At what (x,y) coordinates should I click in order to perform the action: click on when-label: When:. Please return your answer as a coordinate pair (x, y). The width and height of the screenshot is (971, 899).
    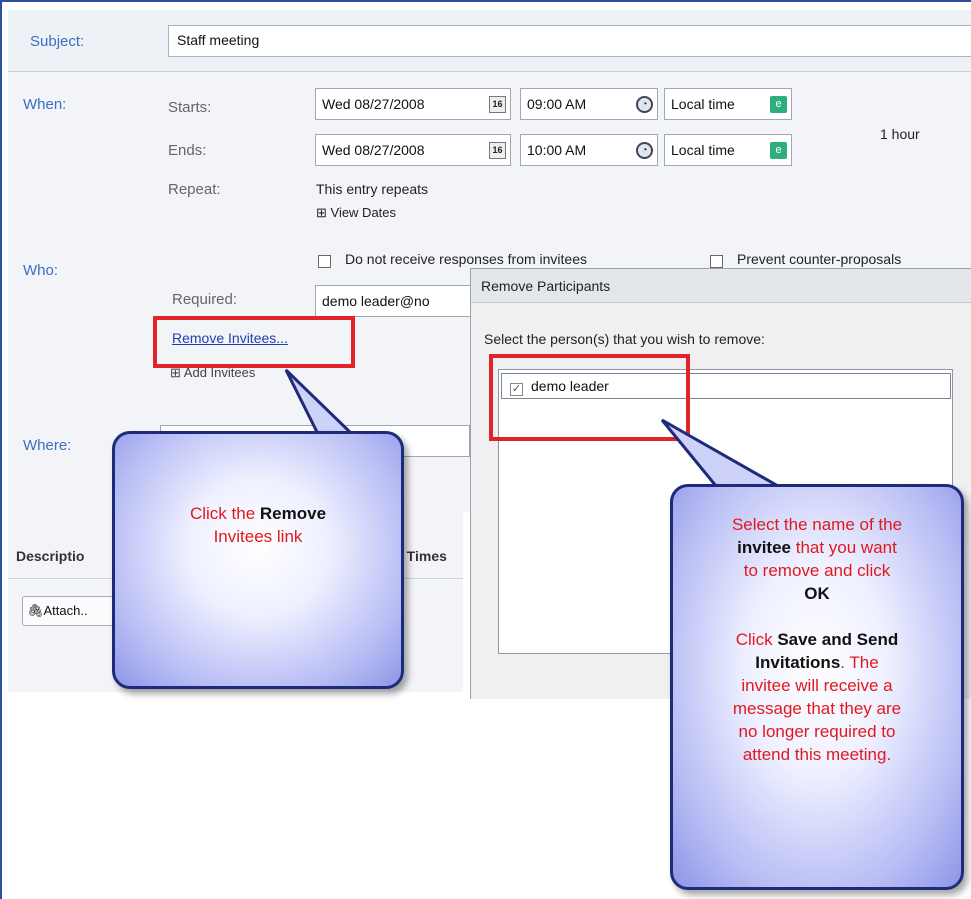
    Looking at the image, I should click on (45, 104).